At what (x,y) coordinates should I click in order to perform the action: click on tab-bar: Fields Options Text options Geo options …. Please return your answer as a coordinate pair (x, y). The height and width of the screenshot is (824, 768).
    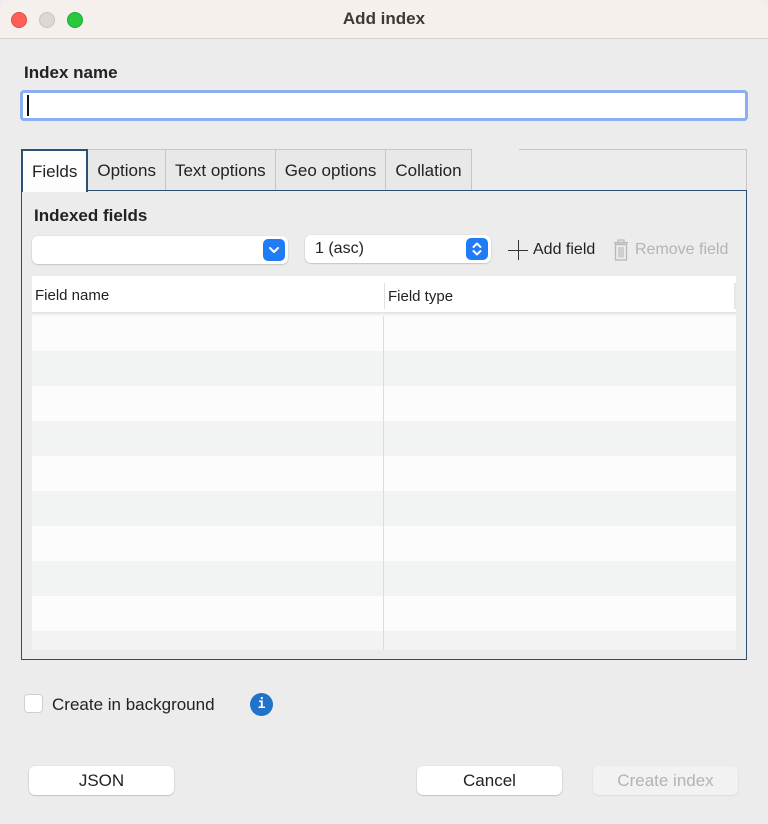
    Looking at the image, I should click on (246, 170).